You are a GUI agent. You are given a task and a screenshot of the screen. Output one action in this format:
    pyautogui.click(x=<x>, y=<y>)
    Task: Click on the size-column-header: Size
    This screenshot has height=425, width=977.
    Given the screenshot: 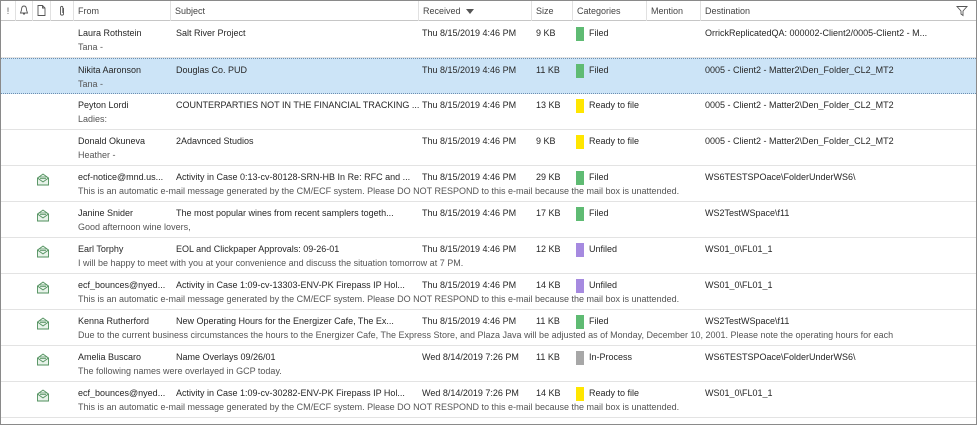 What is the action you would take?
    pyautogui.click(x=552, y=11)
    